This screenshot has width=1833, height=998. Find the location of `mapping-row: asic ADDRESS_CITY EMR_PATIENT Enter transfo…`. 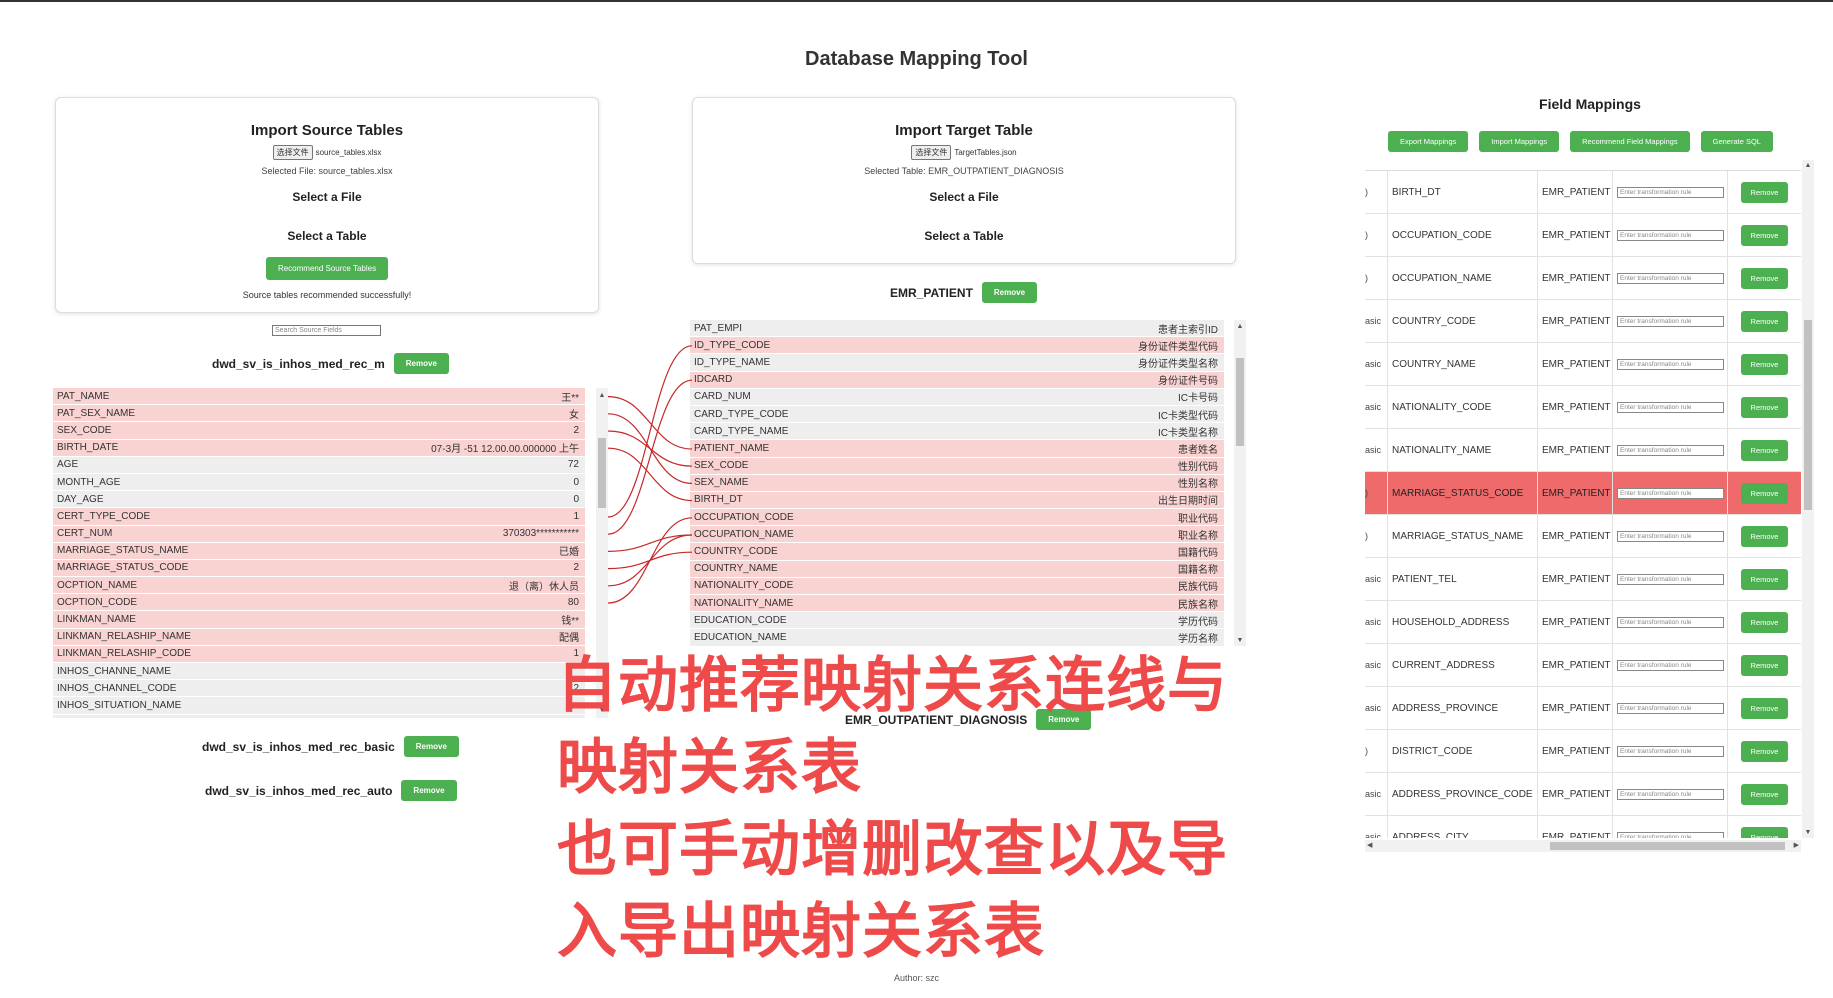

mapping-row: asic ADDRESS_CITY EMR_PATIENT Enter transfo… is located at coordinates (1583, 827).